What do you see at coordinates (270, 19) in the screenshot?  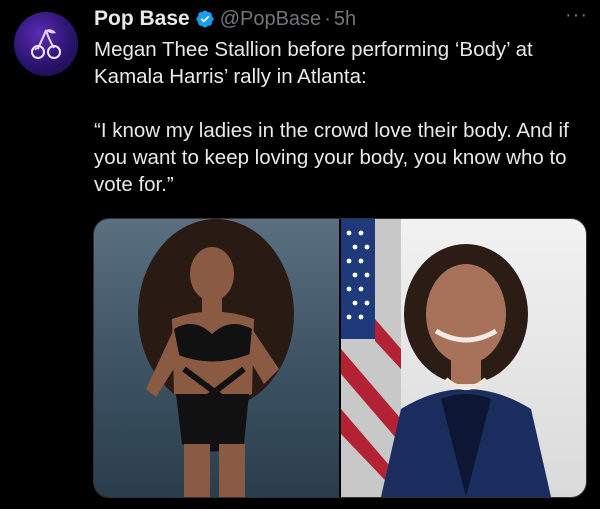 I see `author-handle: @PopBase` at bounding box center [270, 19].